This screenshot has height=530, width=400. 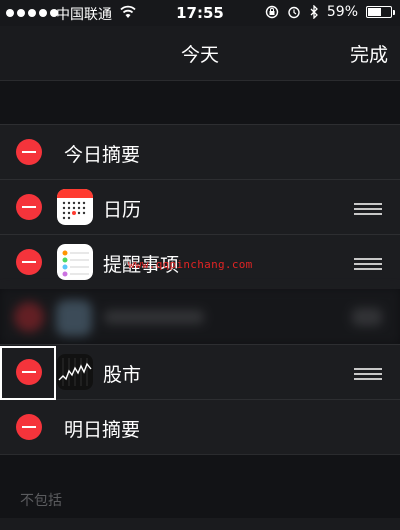 I want to click on done-button: 完成, so click(x=369, y=53).